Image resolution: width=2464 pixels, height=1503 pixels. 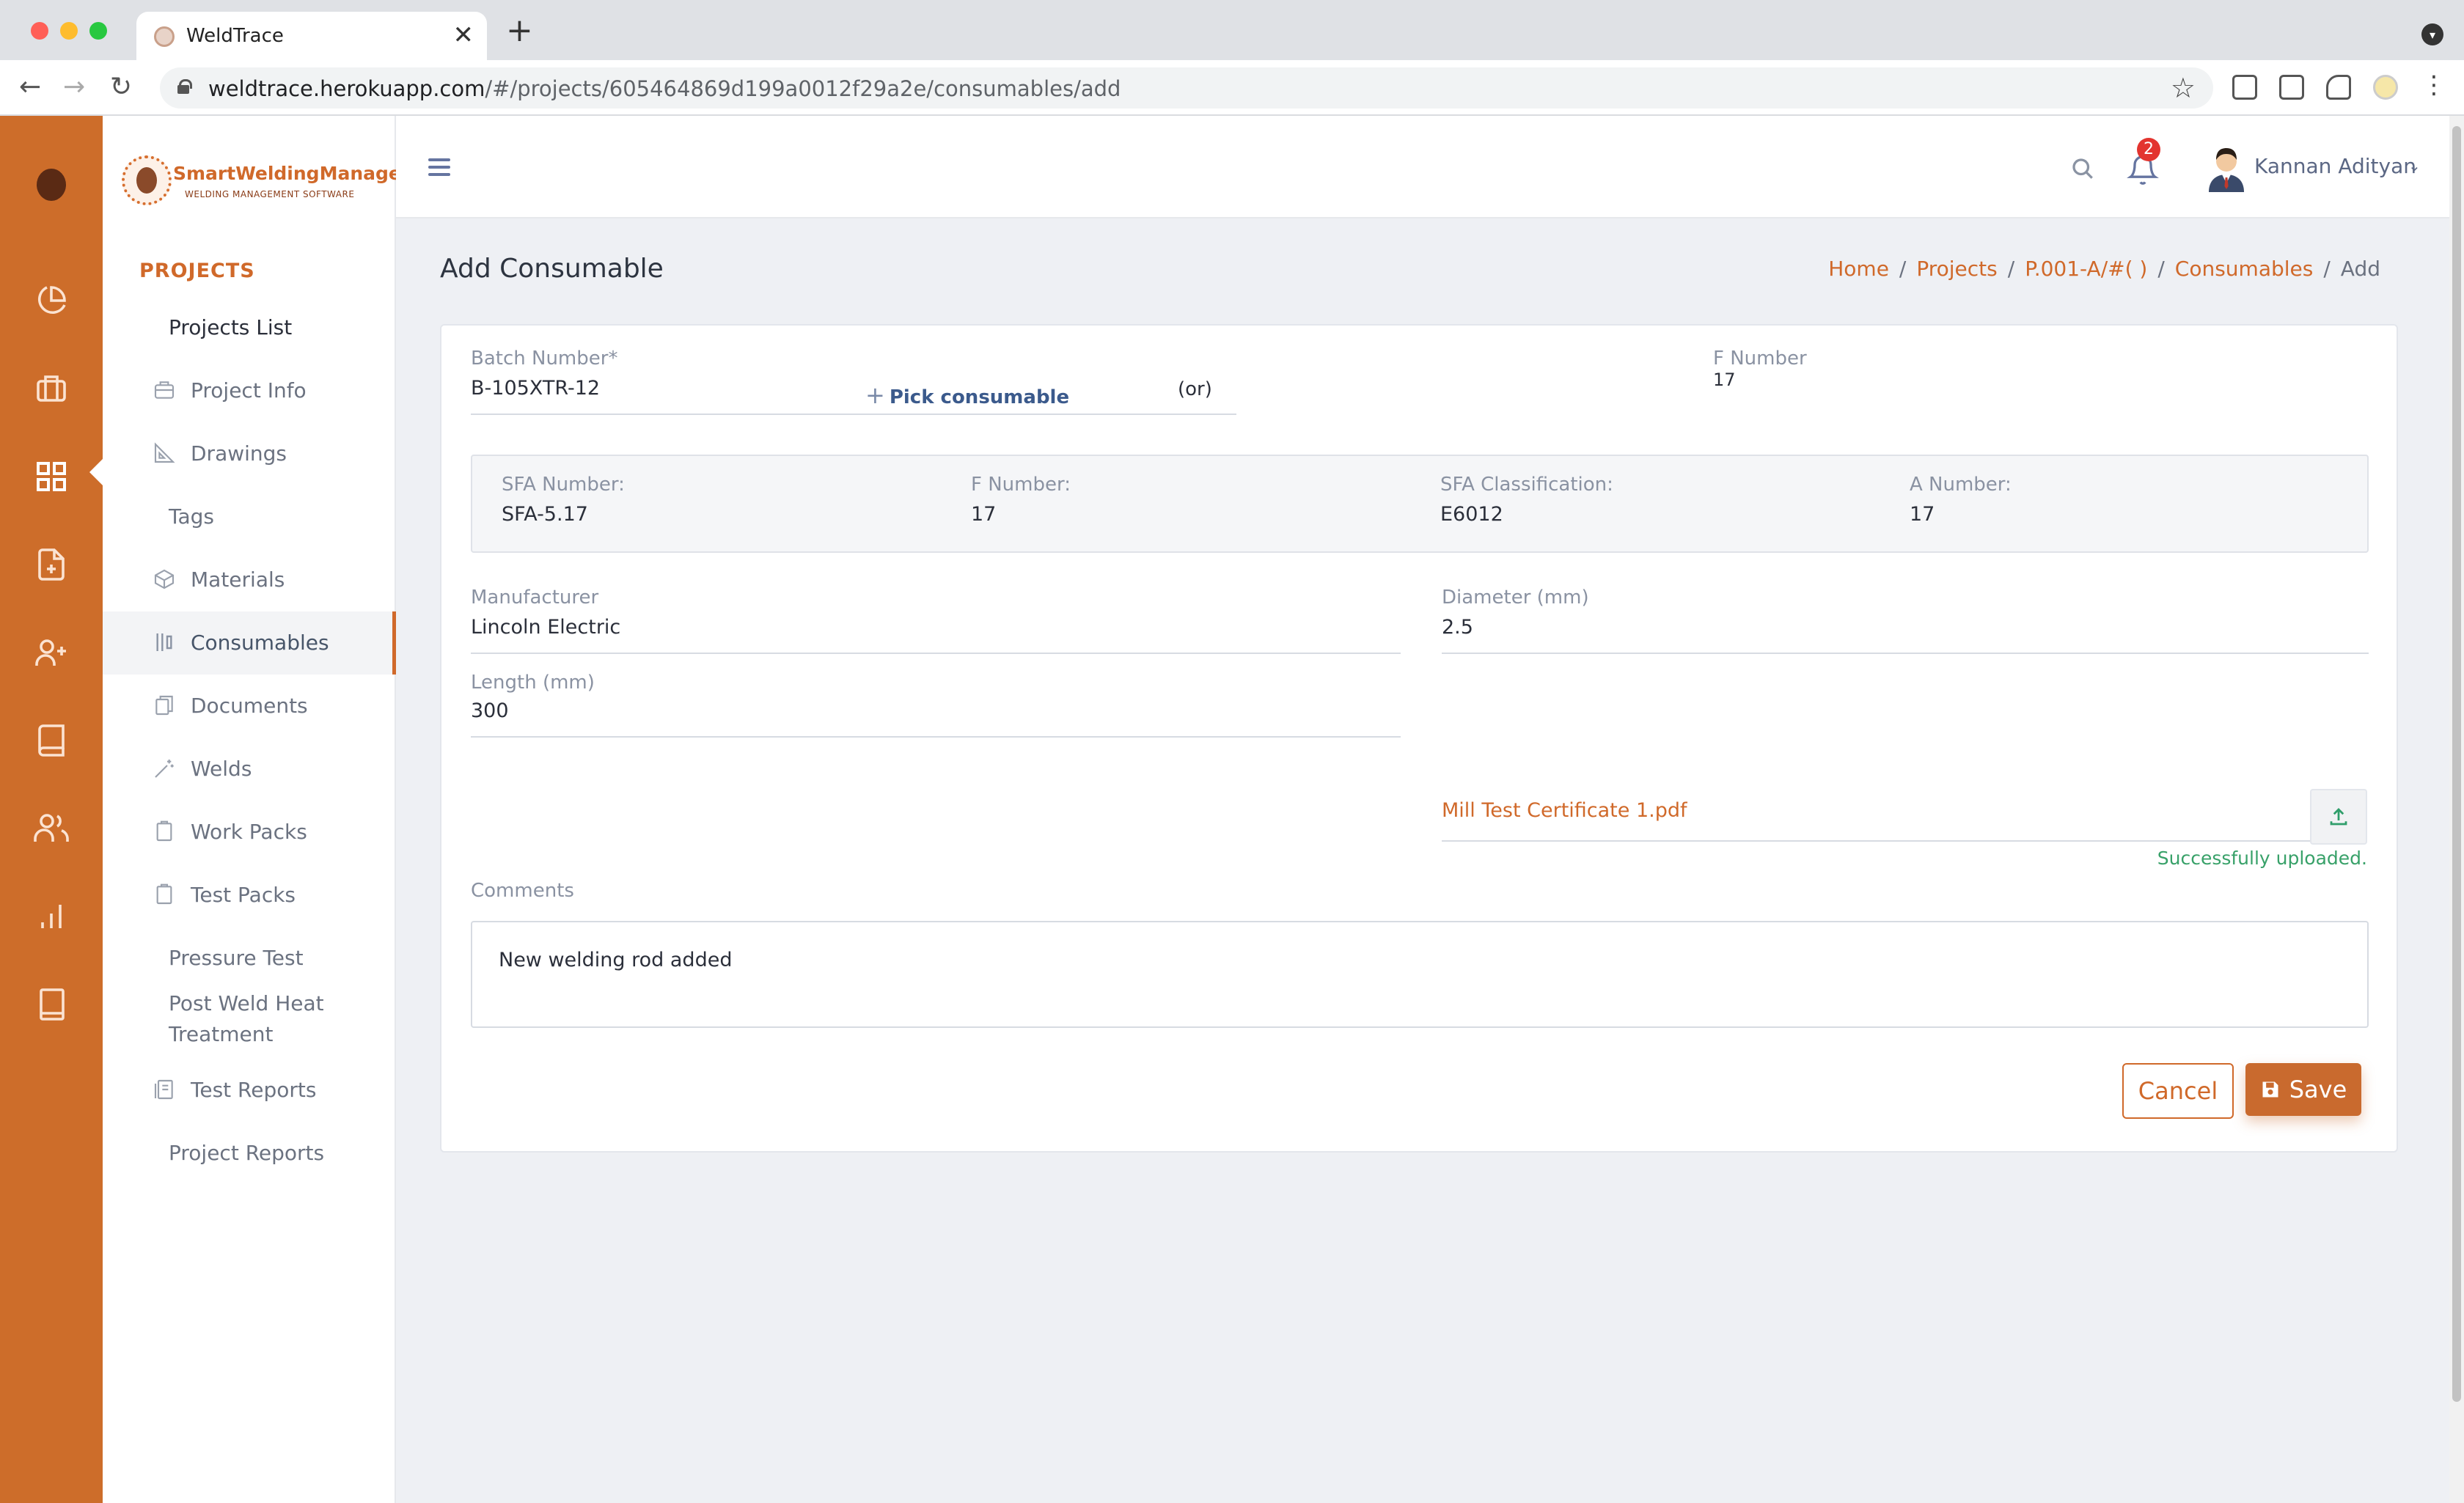 What do you see at coordinates (533, 683) in the screenshot?
I see `length-label: Length (mm)` at bounding box center [533, 683].